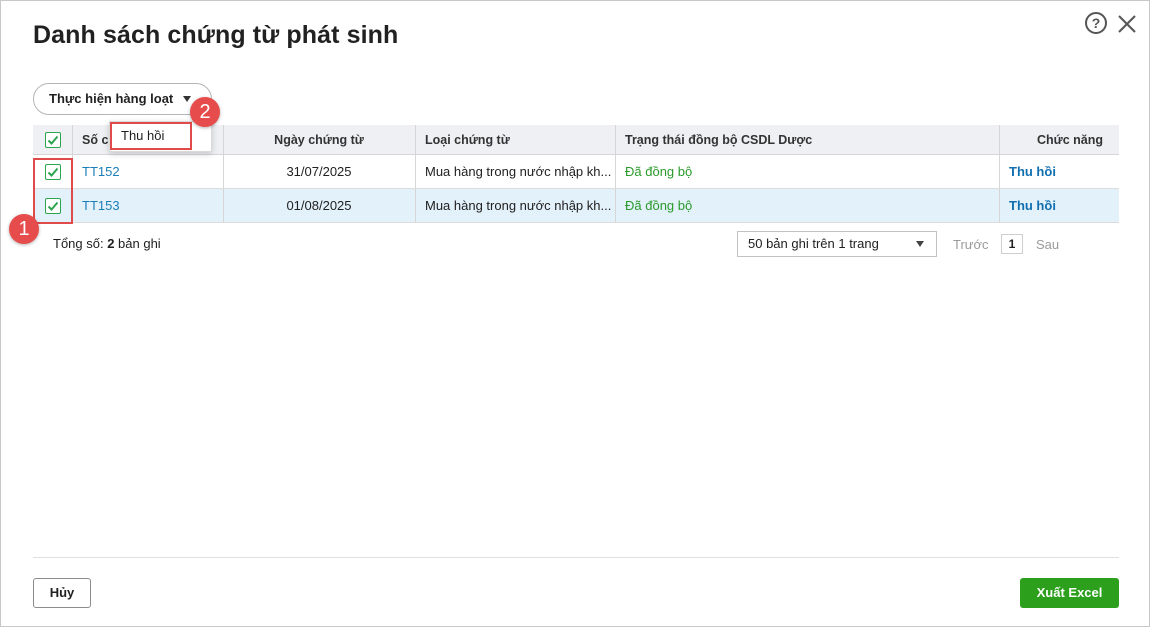  What do you see at coordinates (205, 112) in the screenshot?
I see `annotation-badge-2: 2` at bounding box center [205, 112].